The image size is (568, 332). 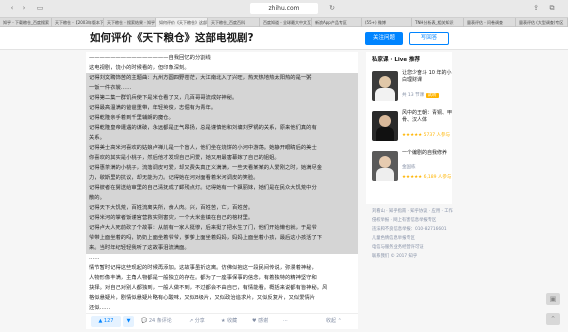 What do you see at coordinates (427, 76) in the screenshot?
I see `live-title: 让您少奋斗 10 年的小白理财课` at bounding box center [427, 76].